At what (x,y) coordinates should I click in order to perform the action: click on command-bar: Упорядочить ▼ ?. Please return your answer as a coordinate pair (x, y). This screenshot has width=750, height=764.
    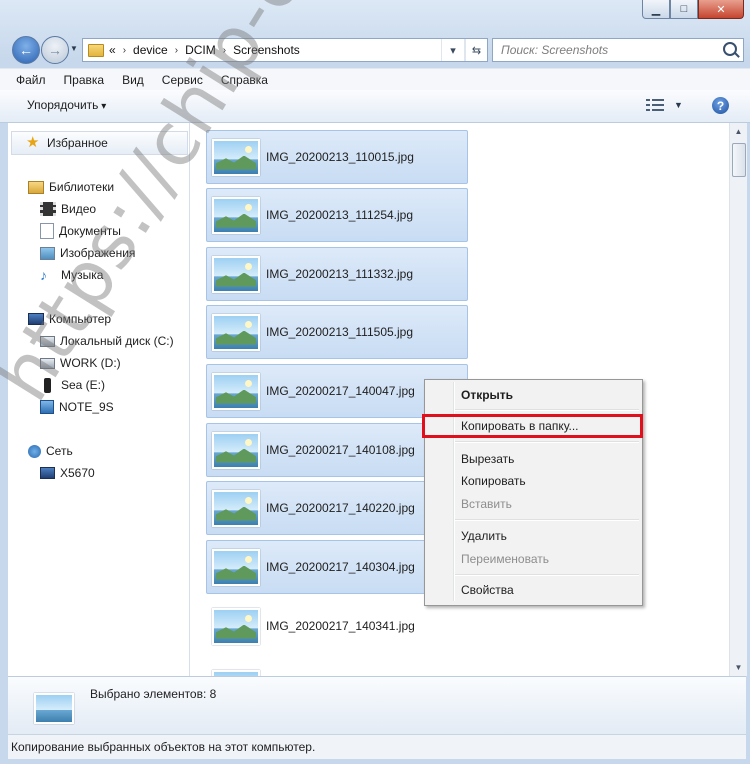
    Looking at the image, I should click on (375, 106).